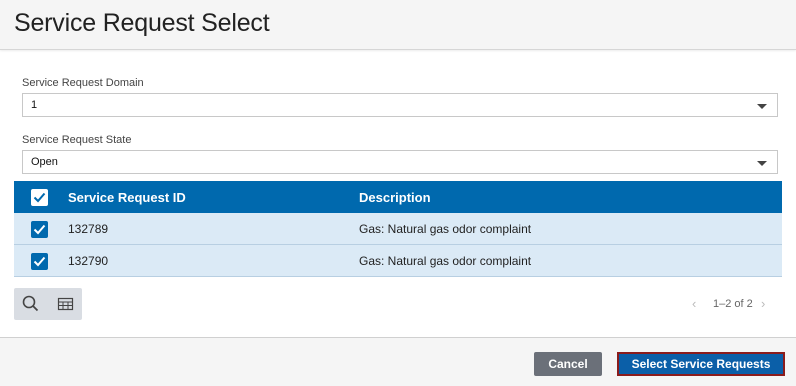 This screenshot has width=796, height=386. Describe the element at coordinates (88, 261) in the screenshot. I see `cell-request-id: 132790` at that location.